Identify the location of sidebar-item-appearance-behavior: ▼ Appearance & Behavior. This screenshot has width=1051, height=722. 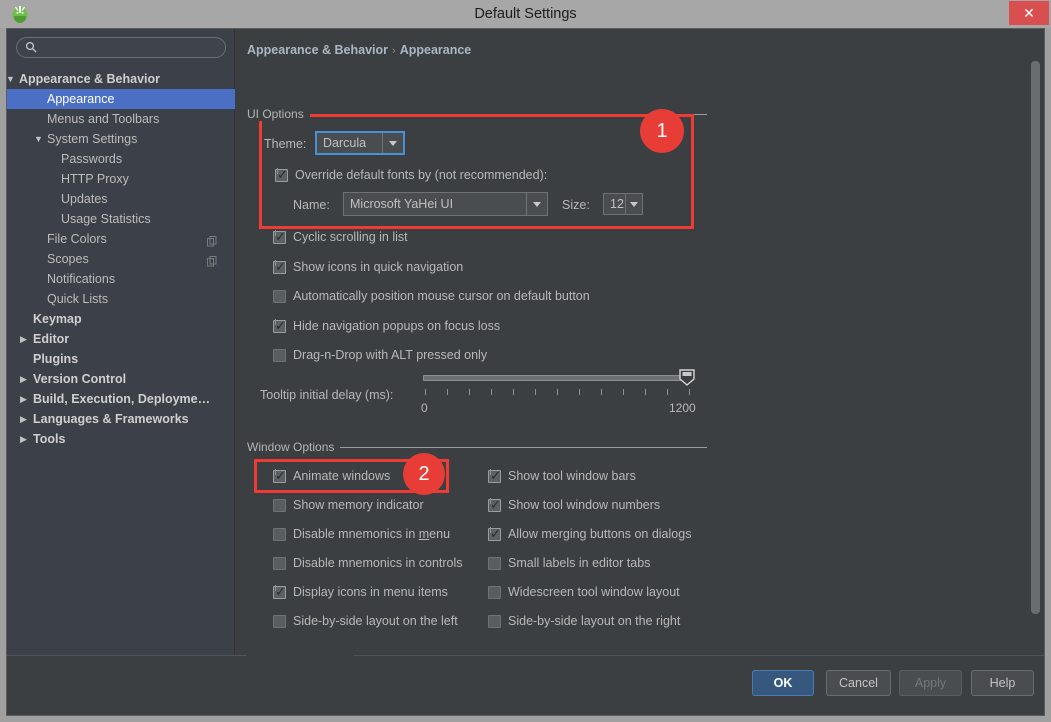
(120, 79).